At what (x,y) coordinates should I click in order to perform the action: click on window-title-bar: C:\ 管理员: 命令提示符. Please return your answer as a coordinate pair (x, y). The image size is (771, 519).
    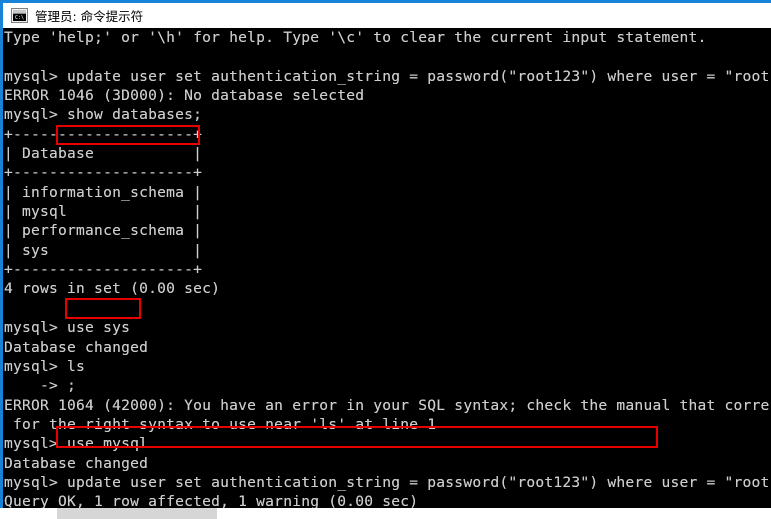
    Looking at the image, I should click on (387, 15).